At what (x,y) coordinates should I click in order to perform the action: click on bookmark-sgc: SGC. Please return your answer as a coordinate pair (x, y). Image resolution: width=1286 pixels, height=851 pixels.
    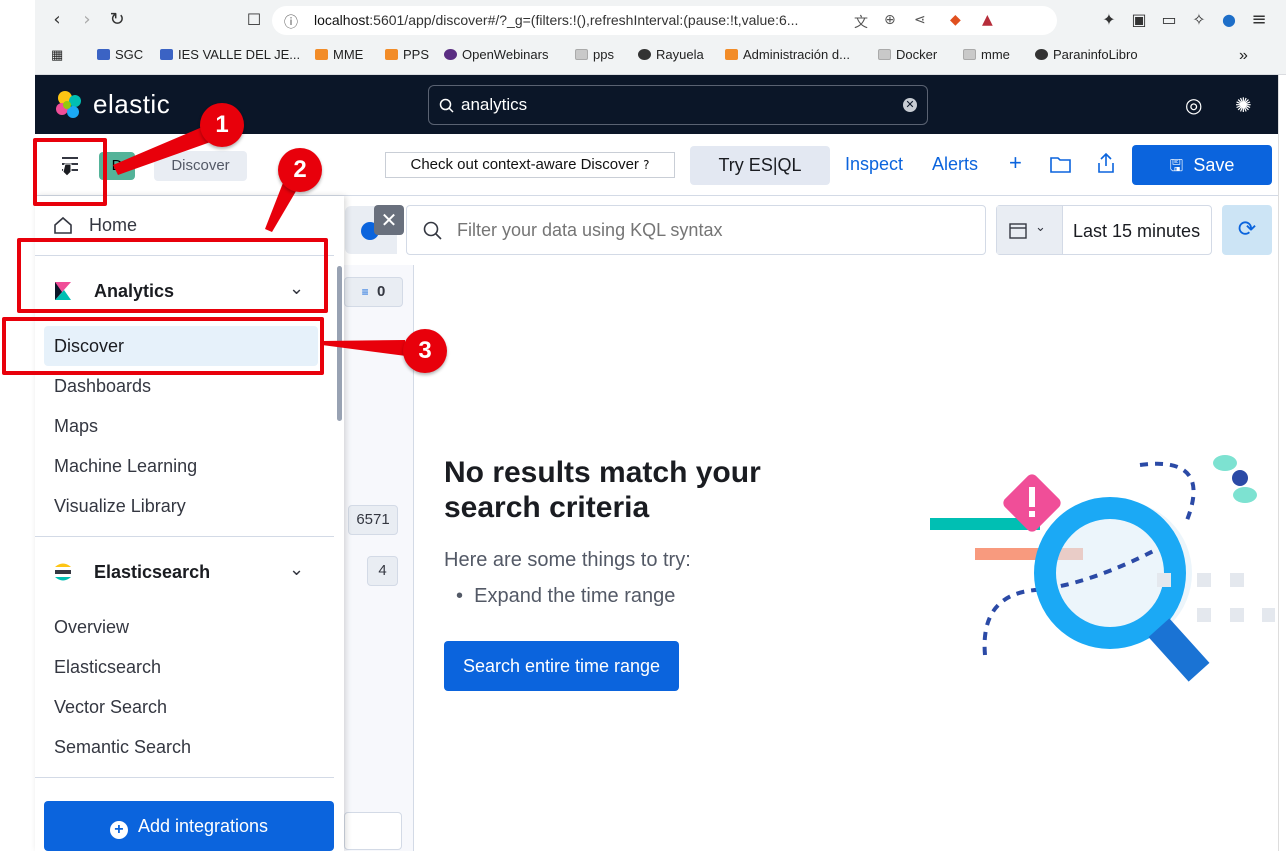
    Looking at the image, I should click on (120, 54).